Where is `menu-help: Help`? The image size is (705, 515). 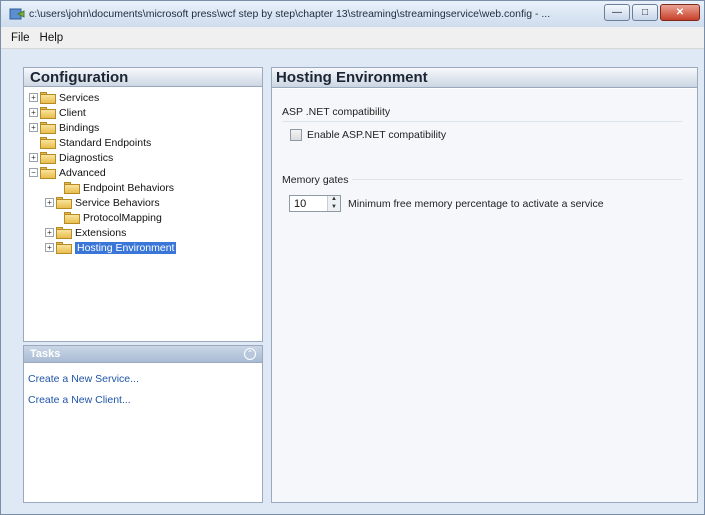
menu-help: Help is located at coordinates (52, 38).